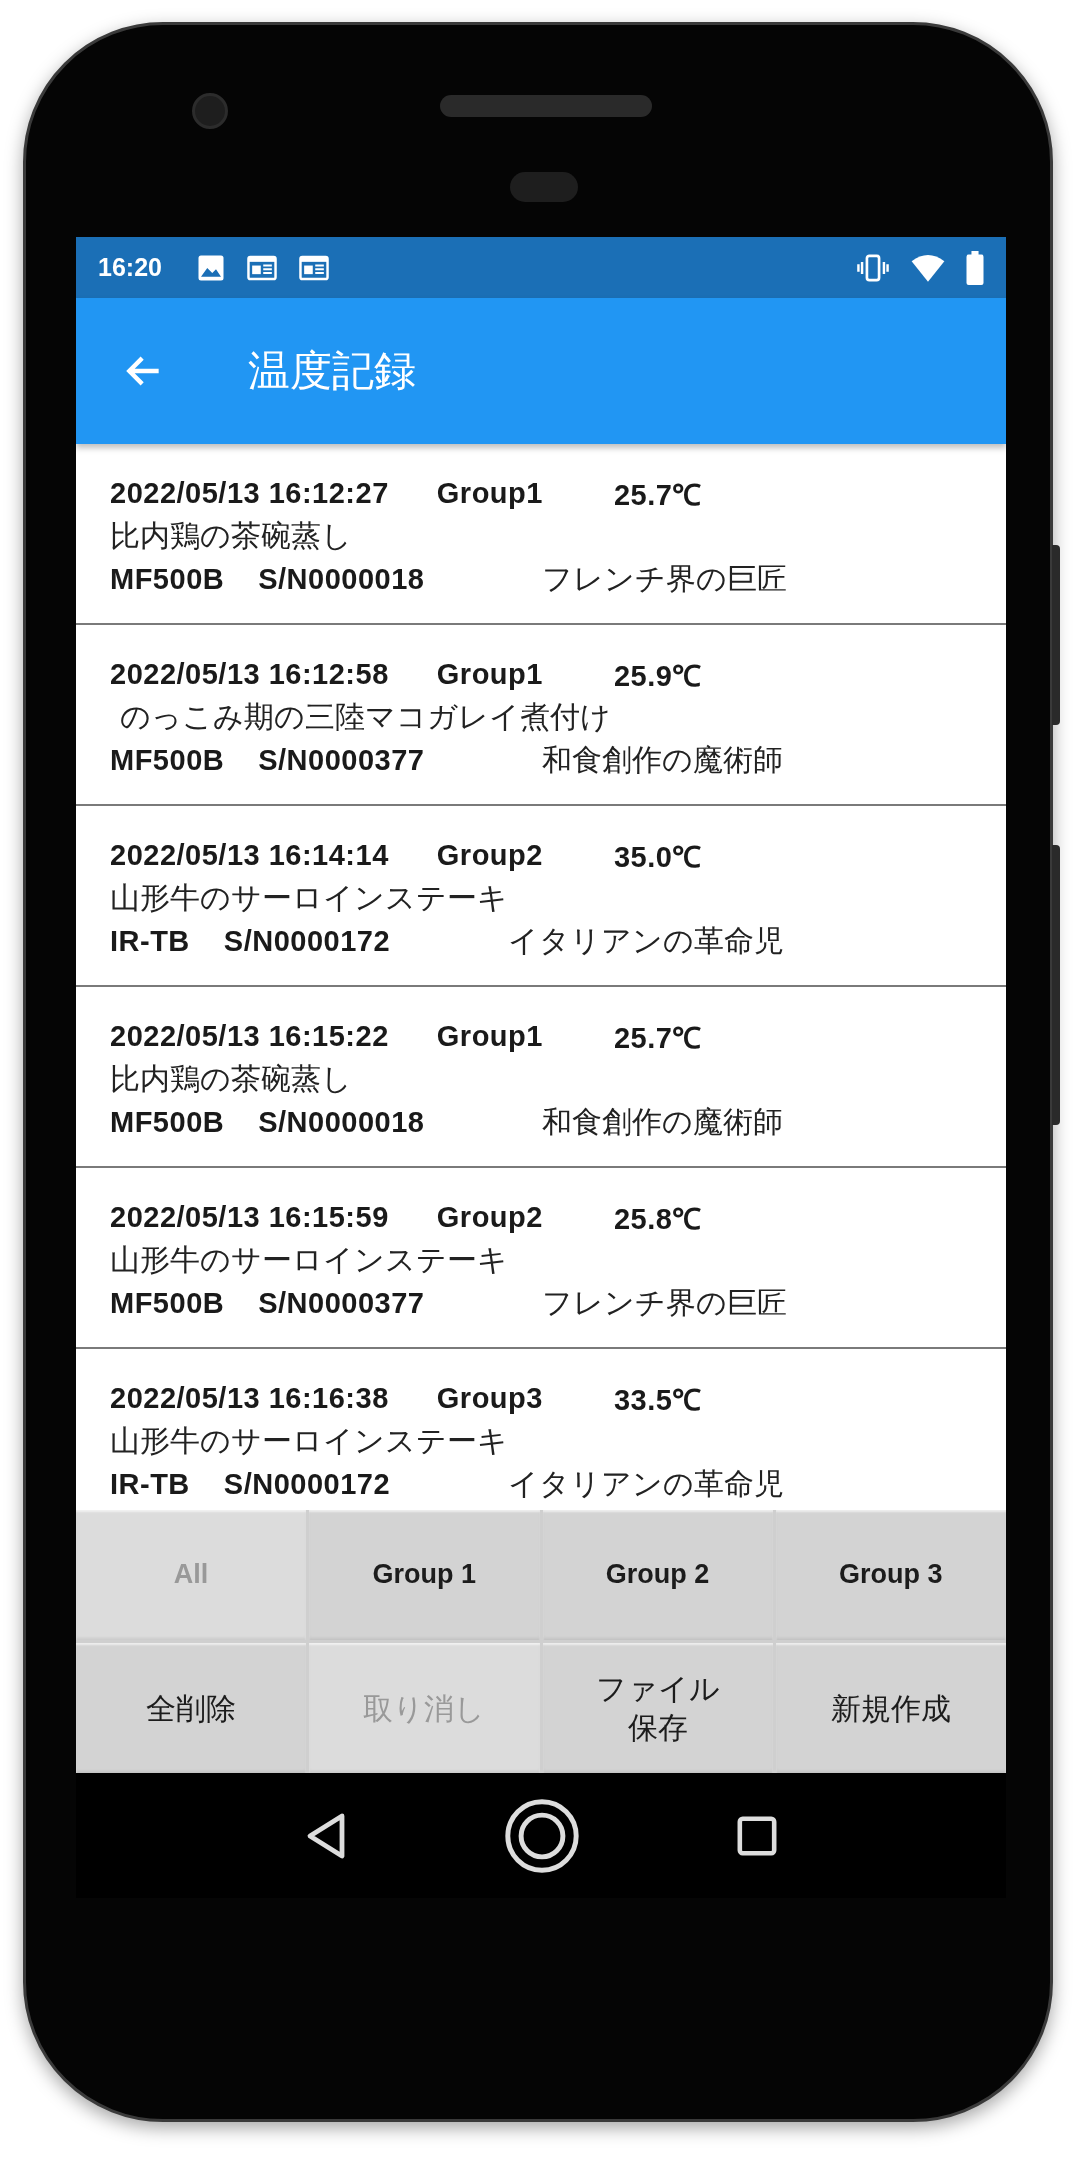 The image size is (1076, 2170). I want to click on record-temperature: 35.0℃, so click(657, 857).